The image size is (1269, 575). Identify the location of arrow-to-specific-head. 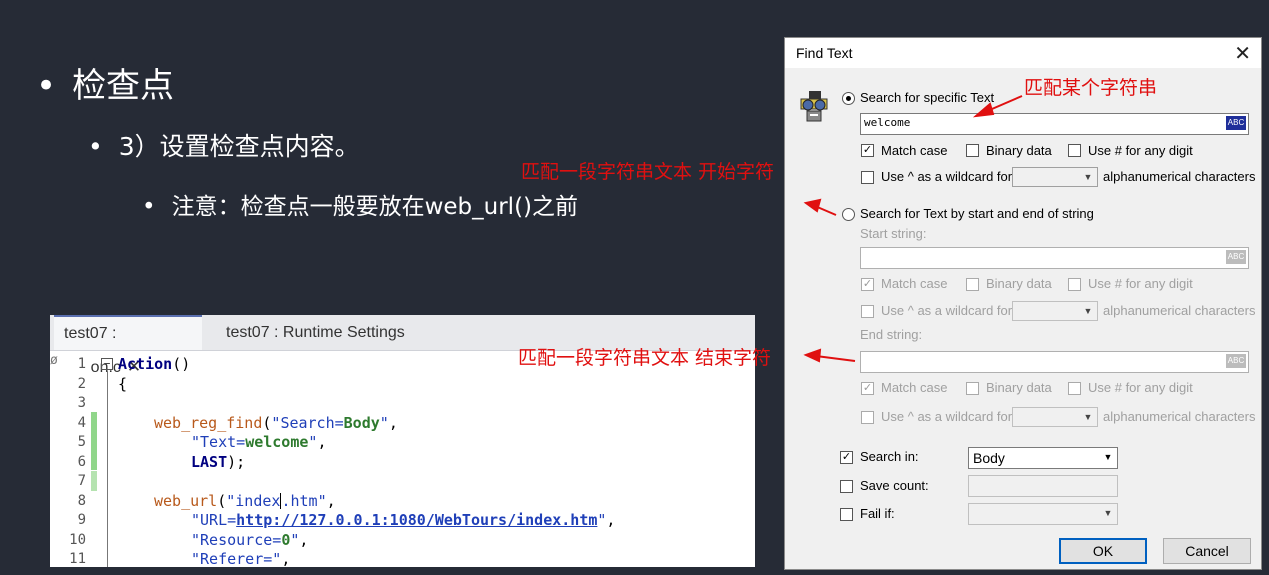
(983, 110).